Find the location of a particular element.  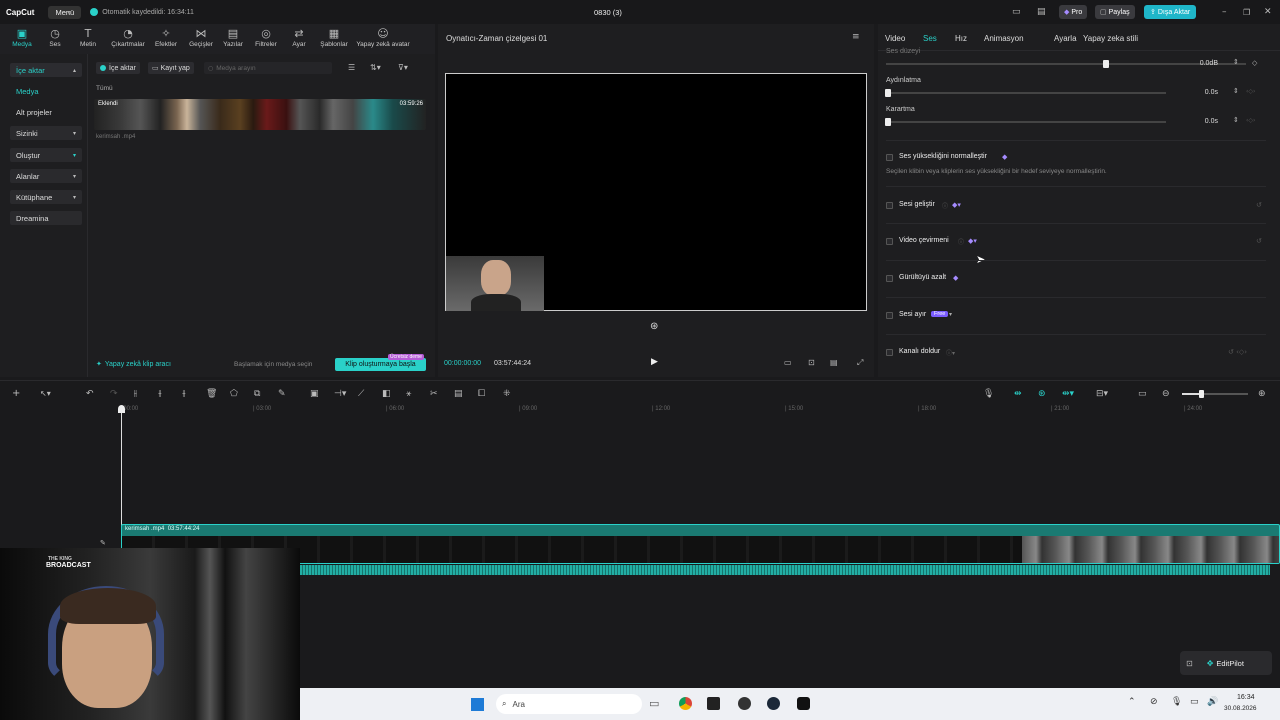

file-explorer-icon: ▭ is located at coordinates (654, 703).